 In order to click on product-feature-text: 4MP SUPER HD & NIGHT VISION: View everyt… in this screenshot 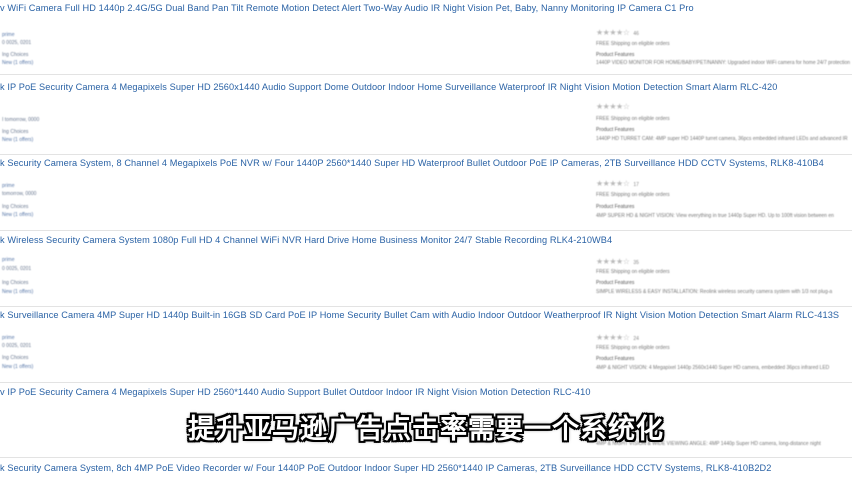, I will do `click(715, 216)`.